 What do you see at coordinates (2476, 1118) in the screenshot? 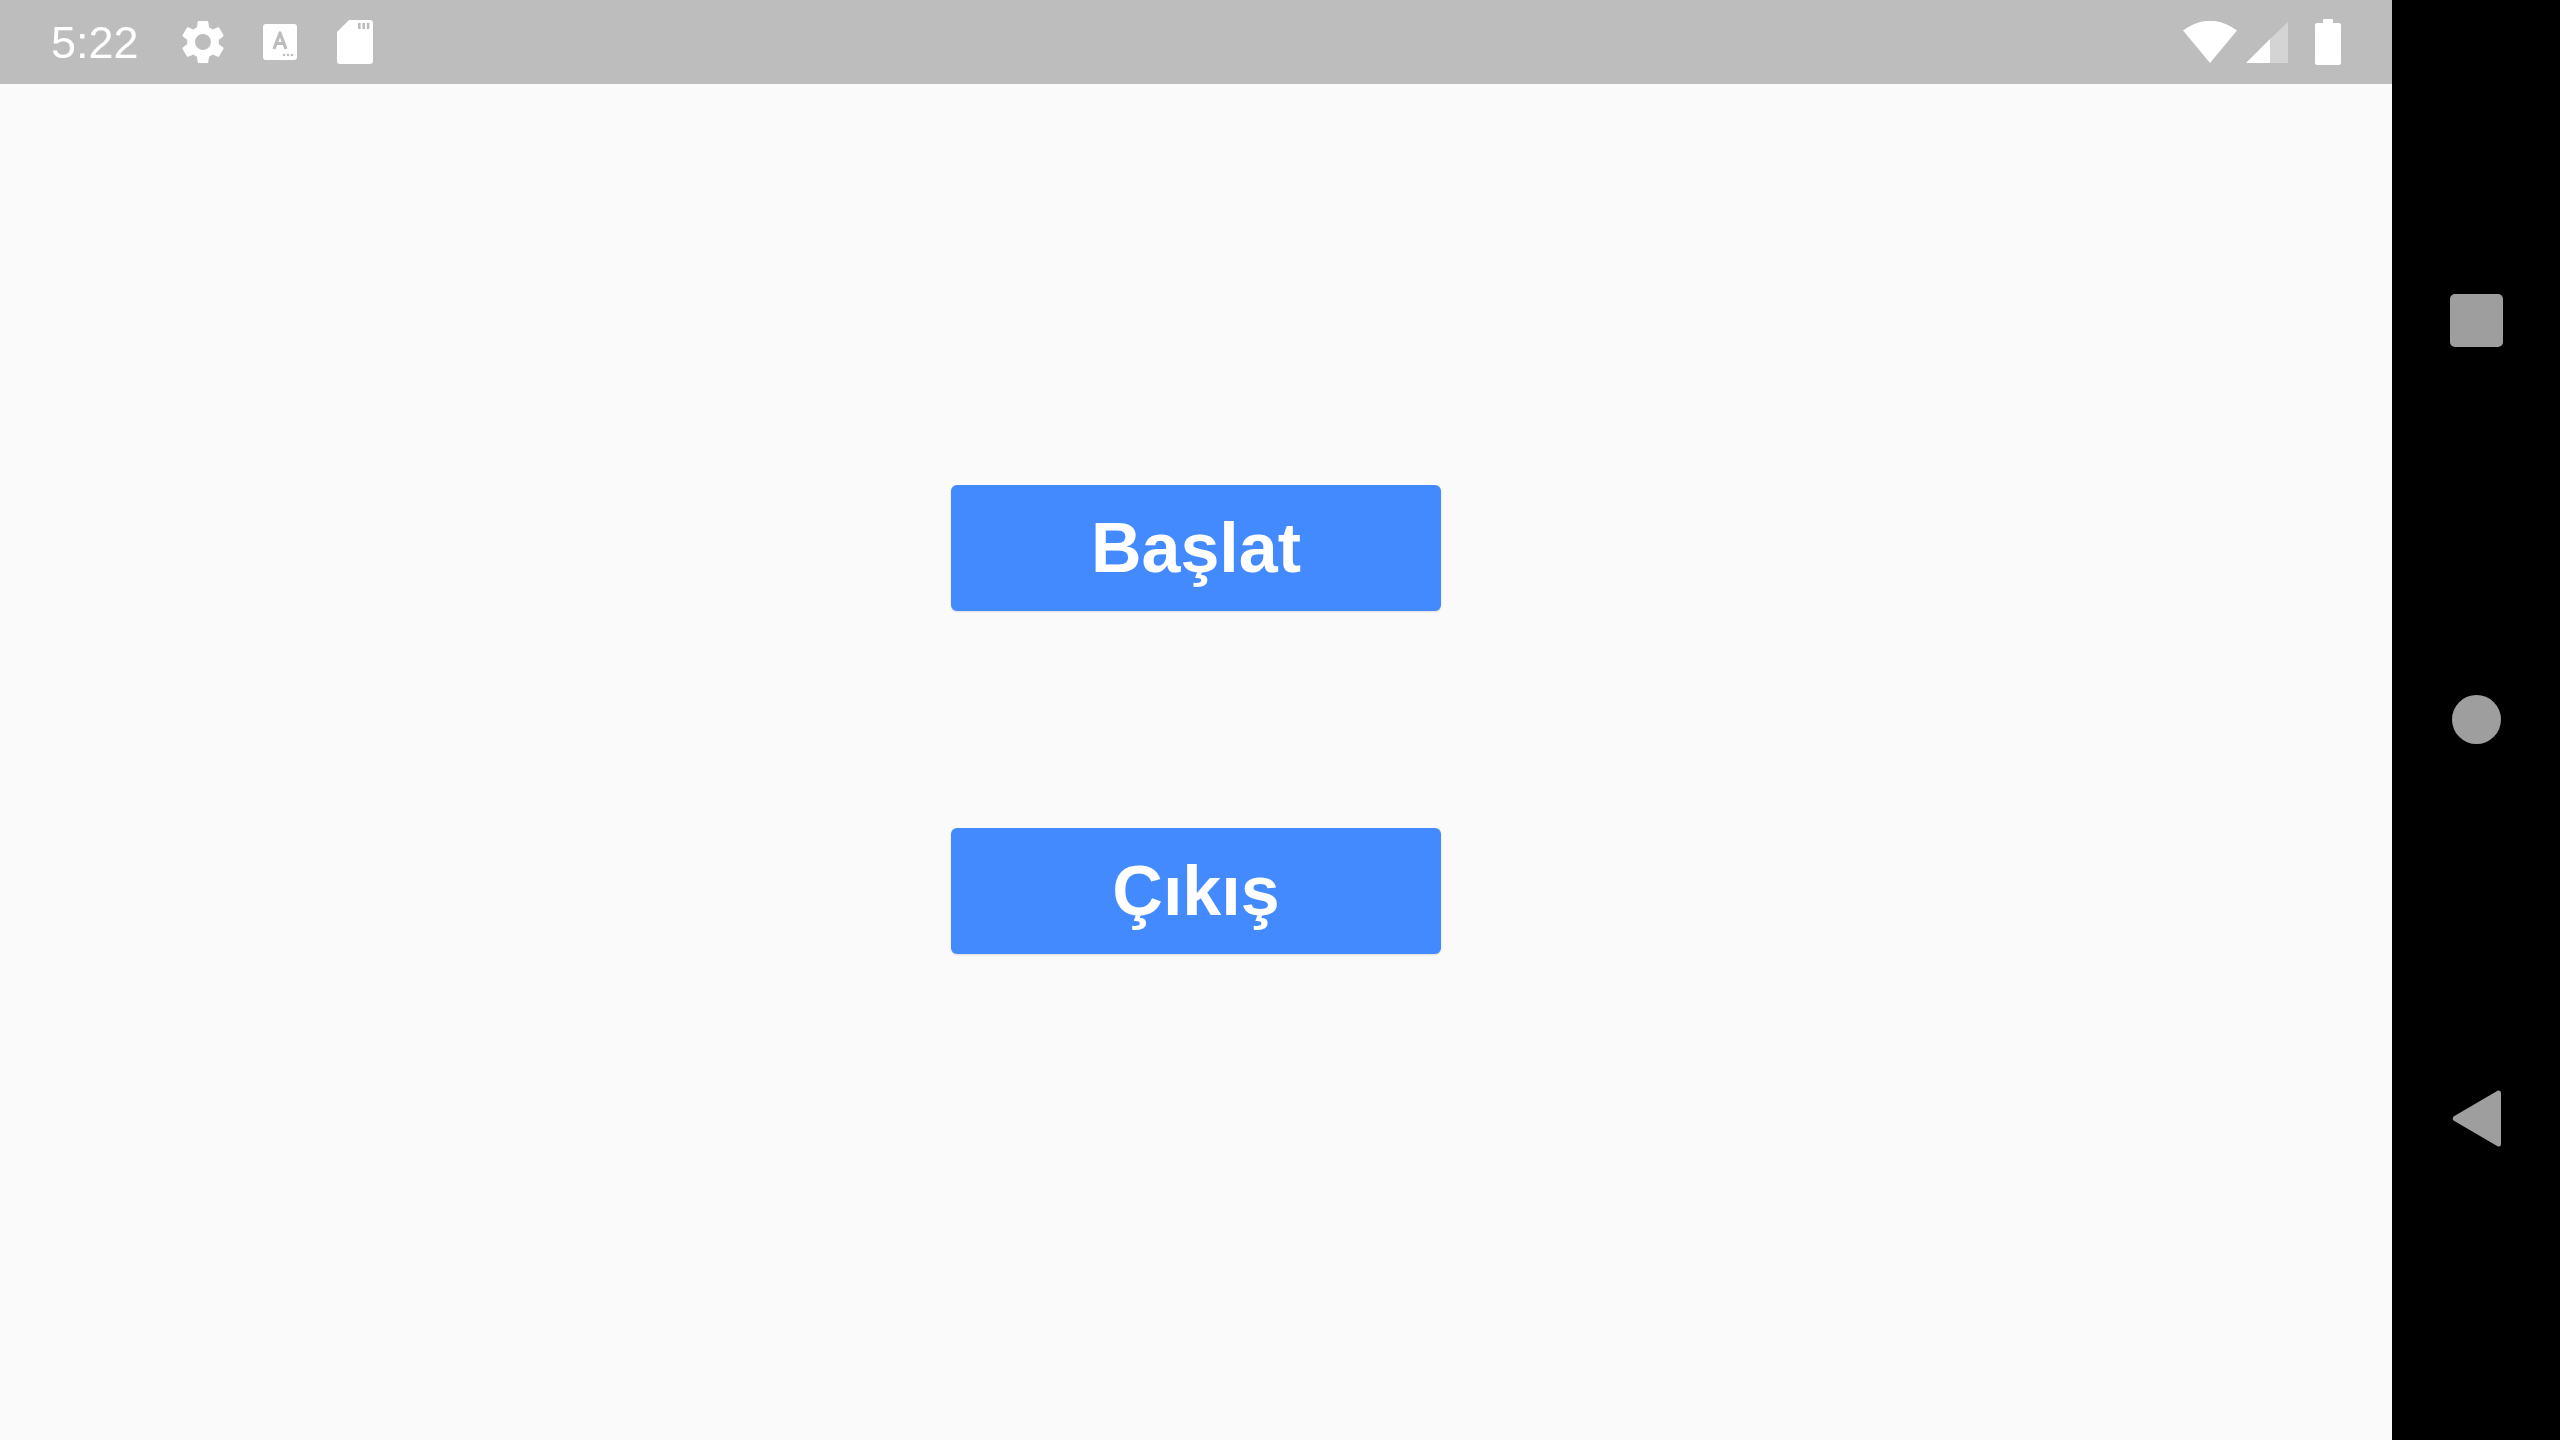
I see `left-triangle-icon` at bounding box center [2476, 1118].